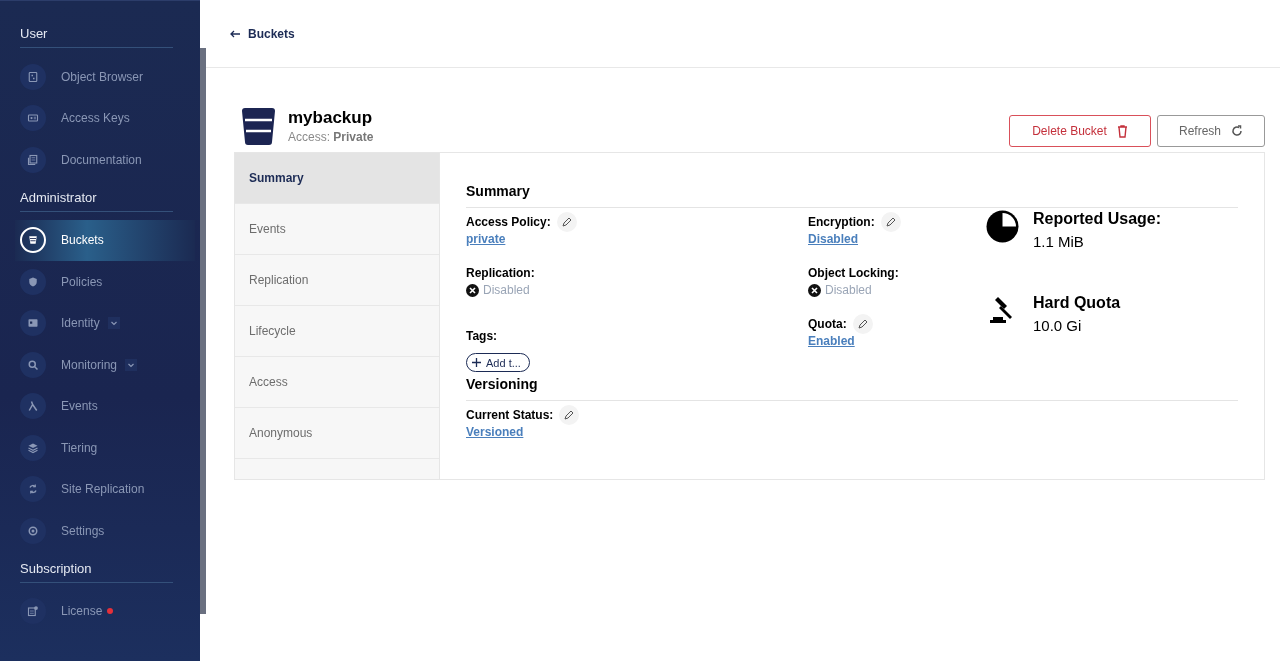  I want to click on lambda-icon, so click(33, 406).